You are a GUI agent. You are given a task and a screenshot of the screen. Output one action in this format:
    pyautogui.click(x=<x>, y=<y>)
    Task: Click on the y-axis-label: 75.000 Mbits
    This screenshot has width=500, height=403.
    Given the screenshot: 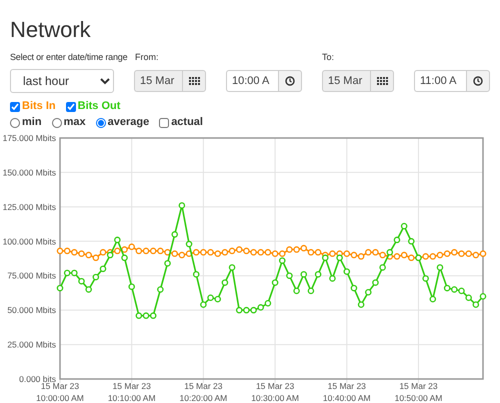 What is the action you would take?
    pyautogui.click(x=31, y=275)
    